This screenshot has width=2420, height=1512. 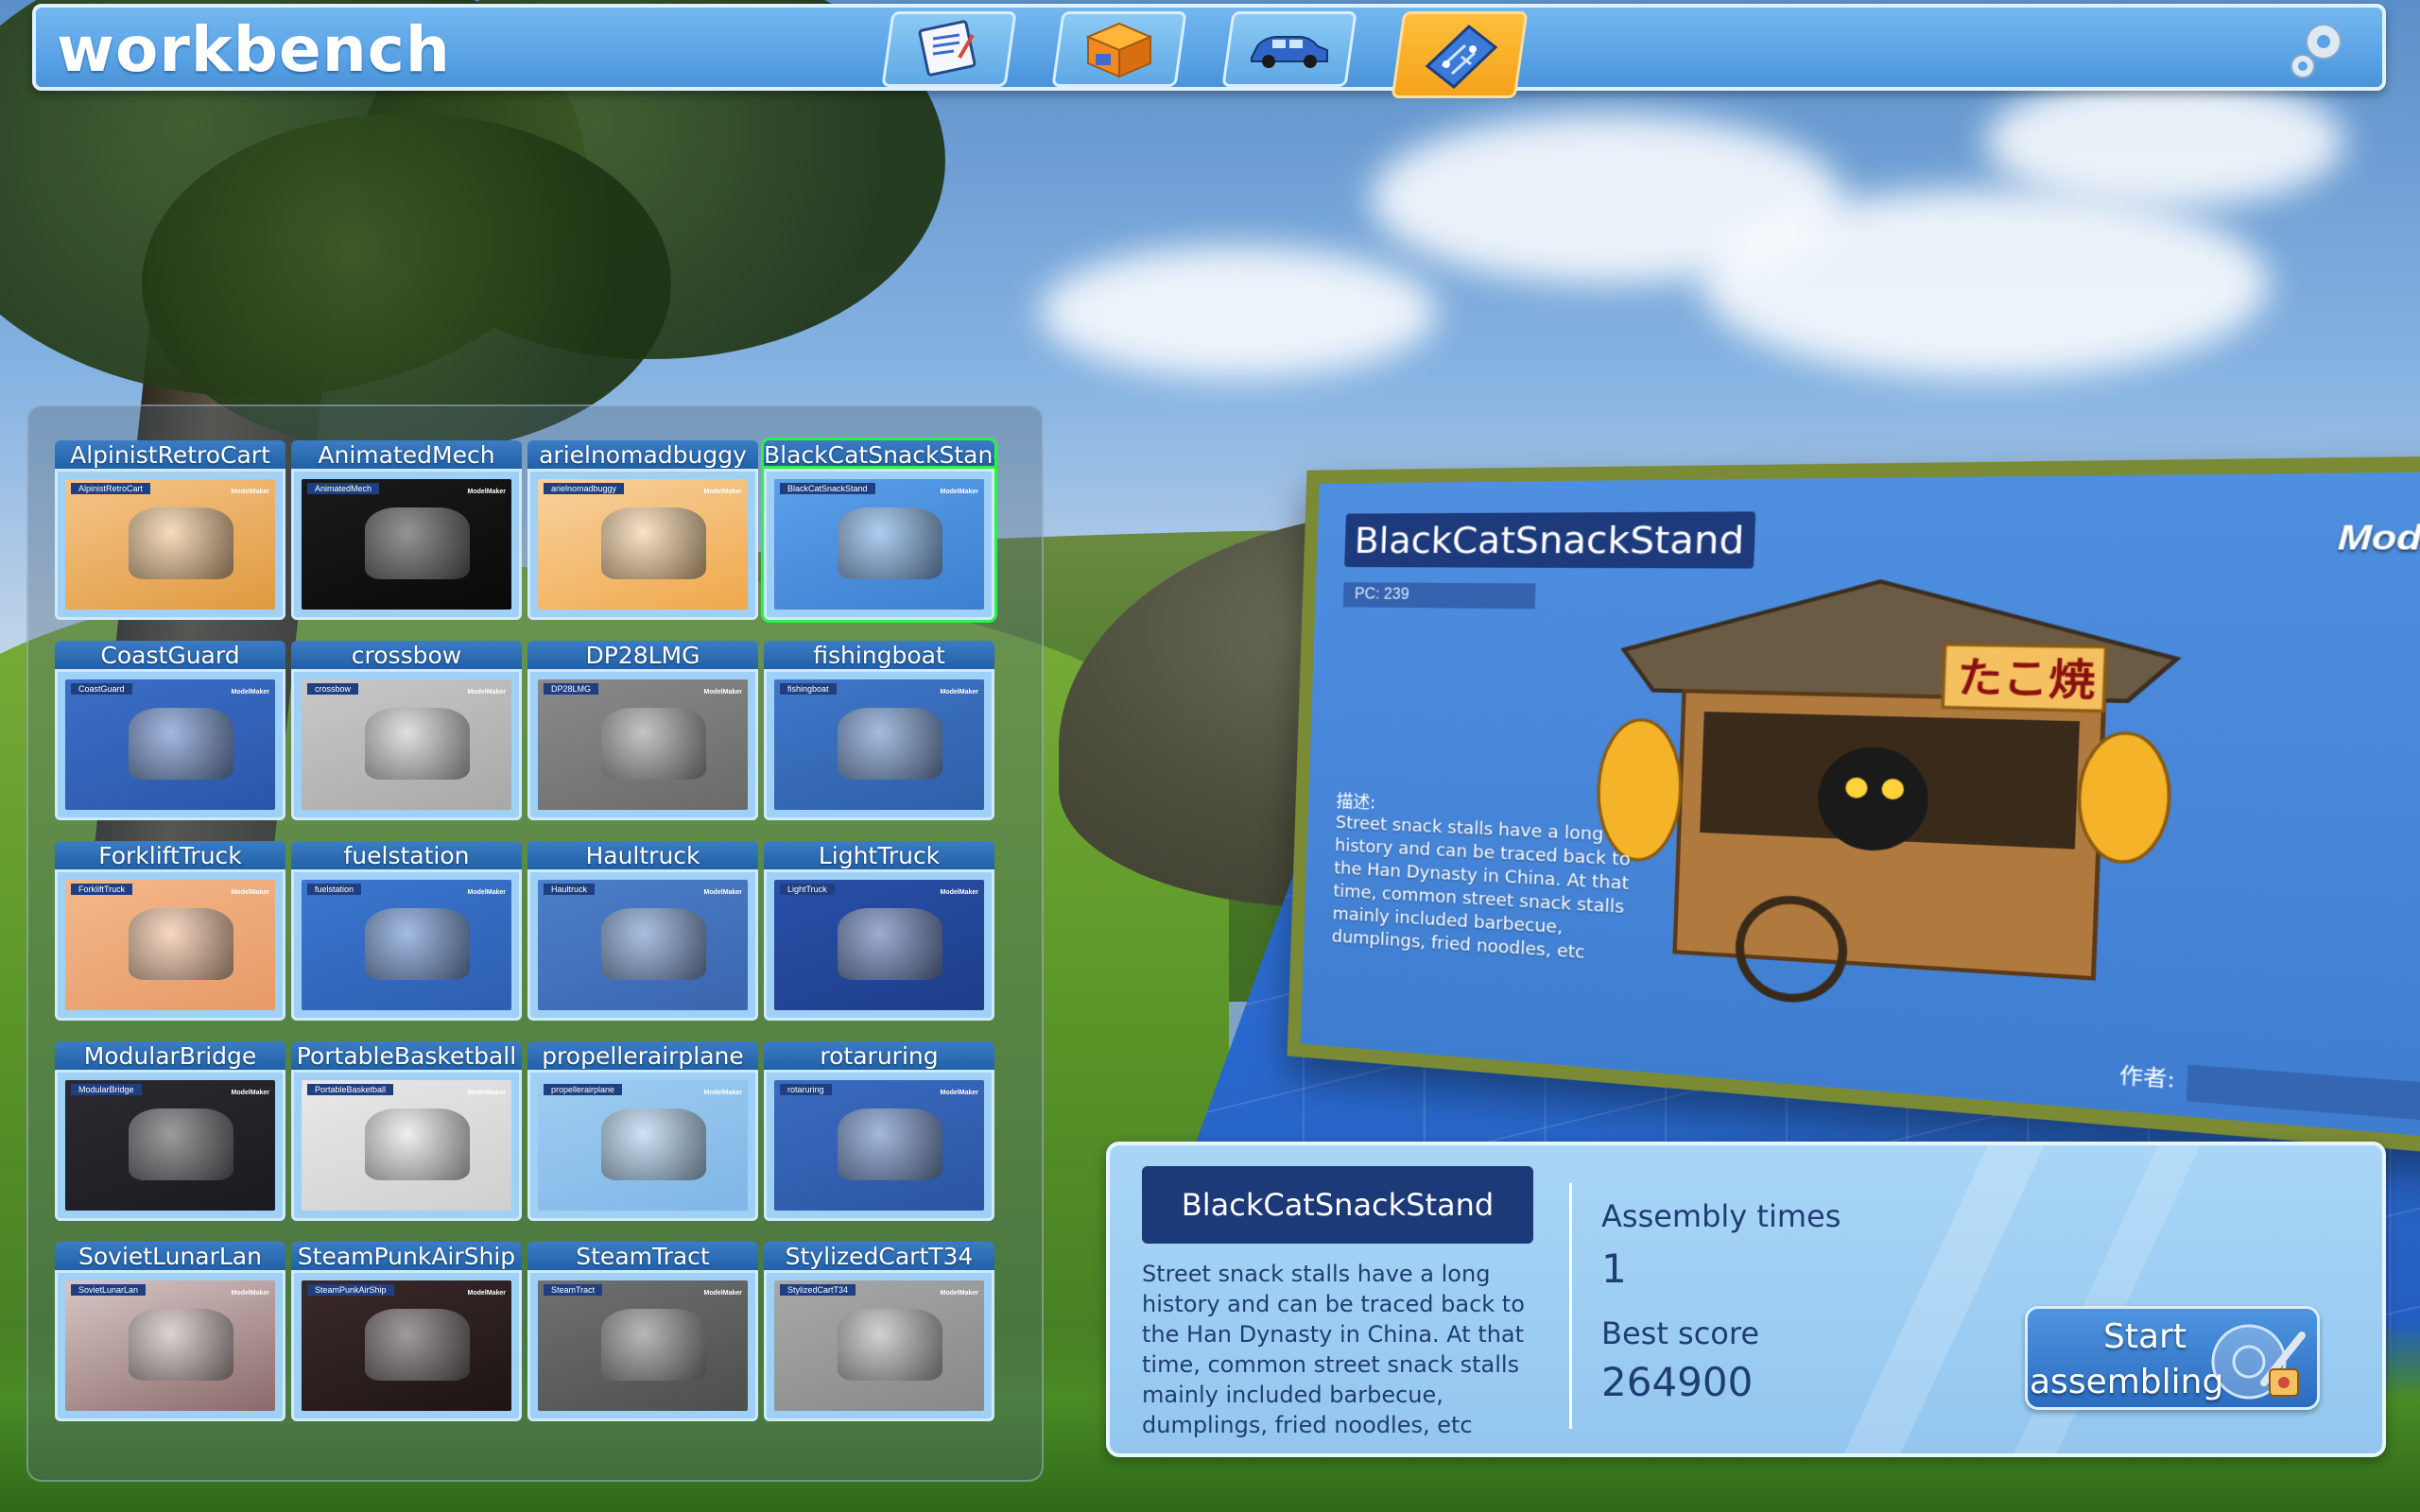 What do you see at coordinates (642, 730) in the screenshot?
I see `model-card: DP28LMG DP28LMG ModelMaker` at bounding box center [642, 730].